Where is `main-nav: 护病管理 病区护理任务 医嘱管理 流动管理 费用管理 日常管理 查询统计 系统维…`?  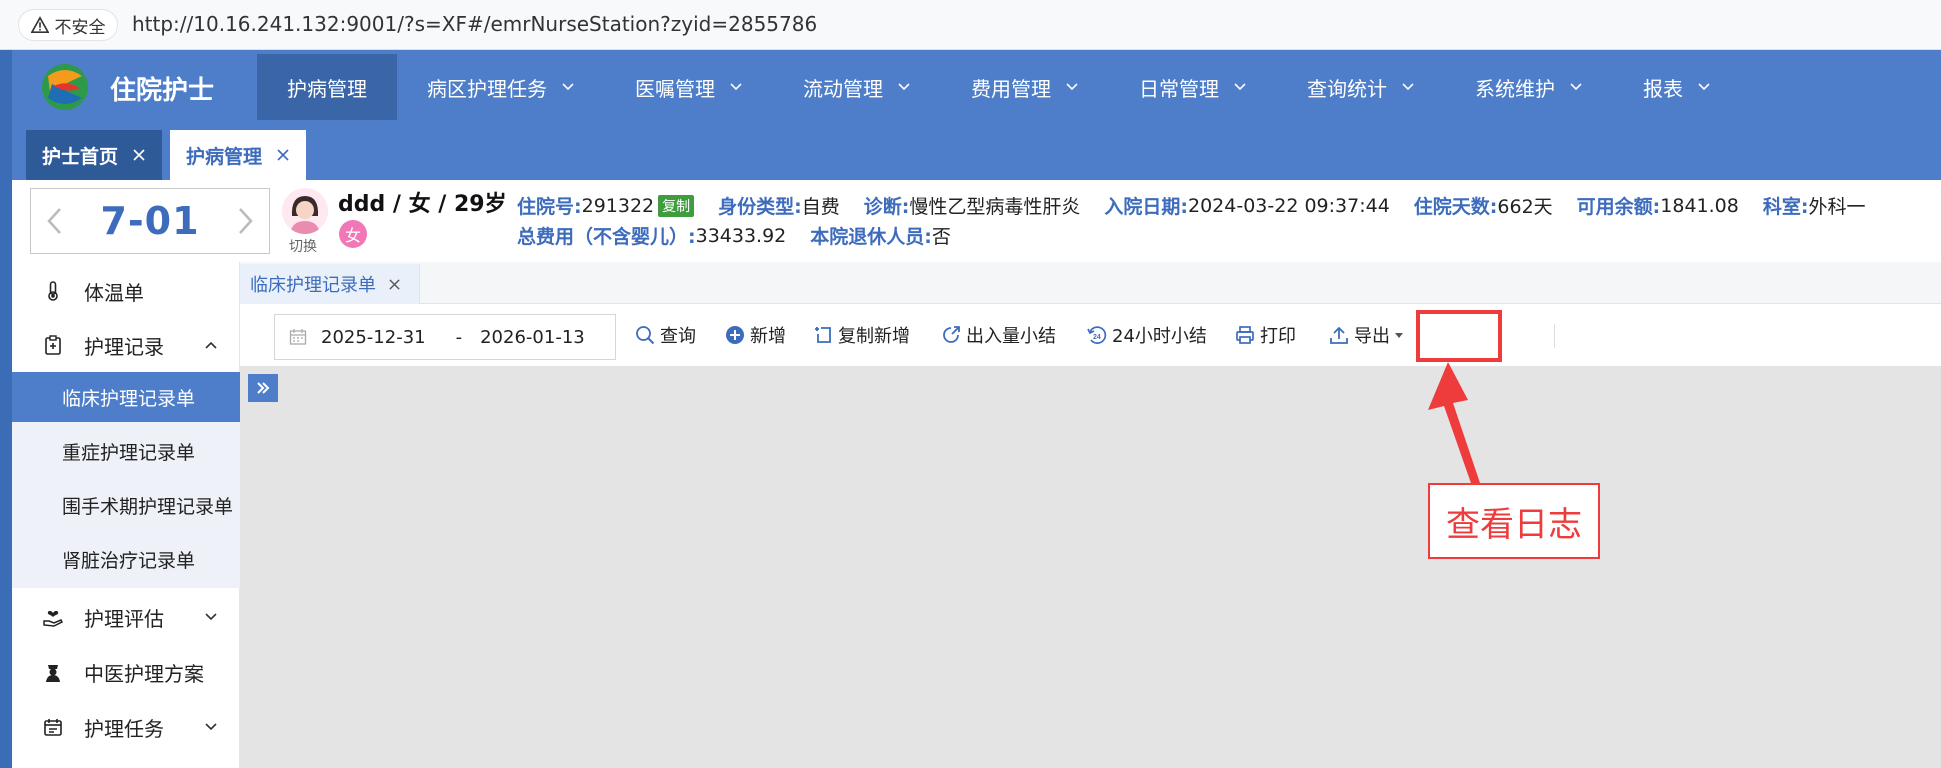 main-nav: 护病管理 病区护理任务 医嘱管理 流动管理 费用管理 日常管理 查询统计 系统维… is located at coordinates (999, 87).